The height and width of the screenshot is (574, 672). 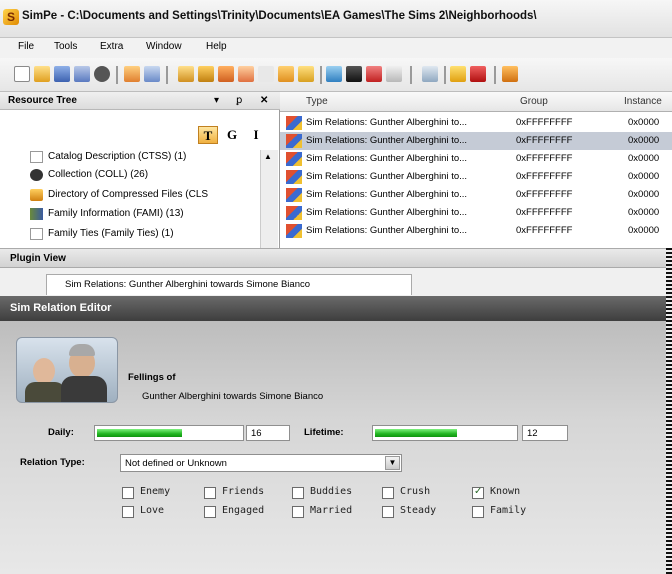 I want to click on checkbox-engaged, so click(x=210, y=512).